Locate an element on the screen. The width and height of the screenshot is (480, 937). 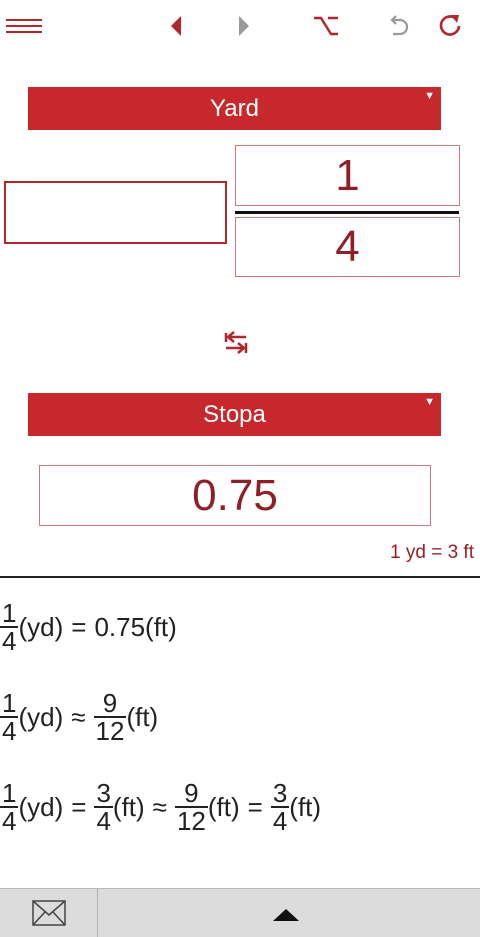
forward-button is located at coordinates (244, 26).